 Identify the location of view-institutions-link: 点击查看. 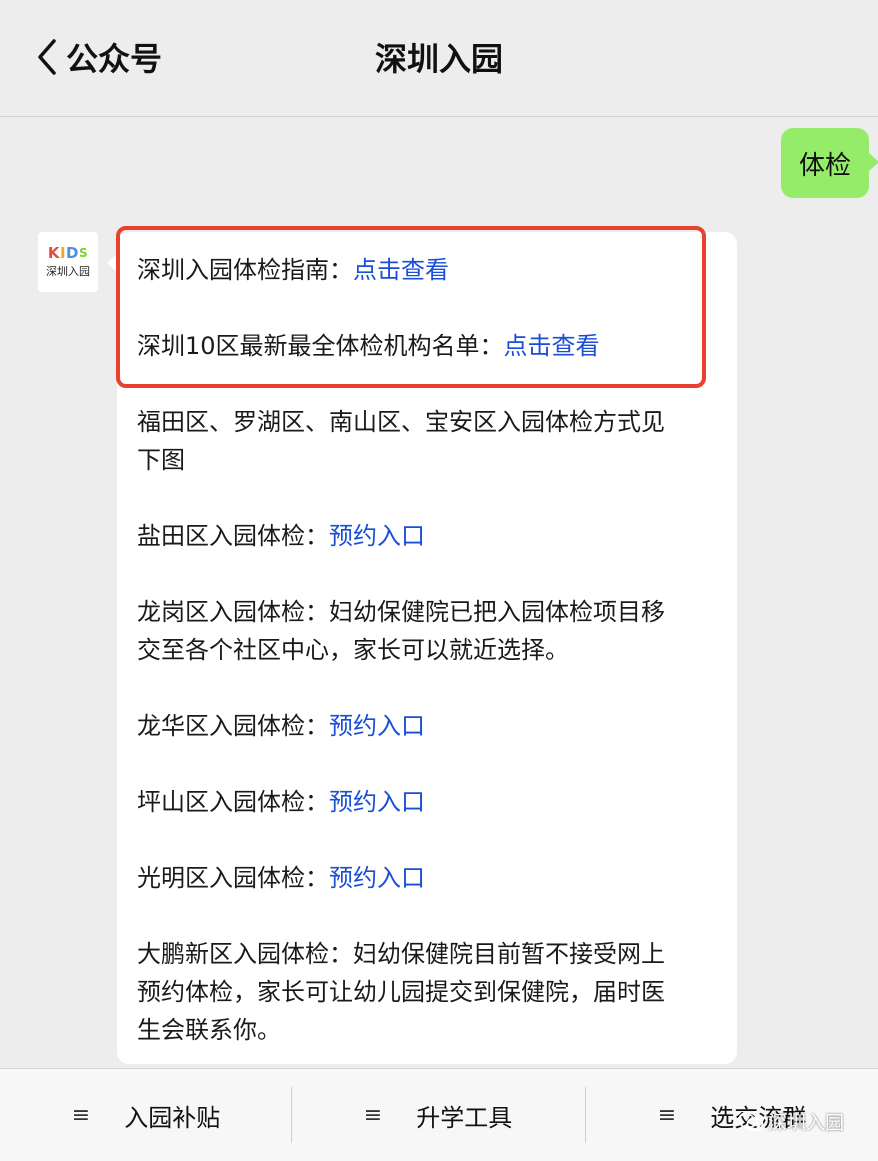
(552, 346).